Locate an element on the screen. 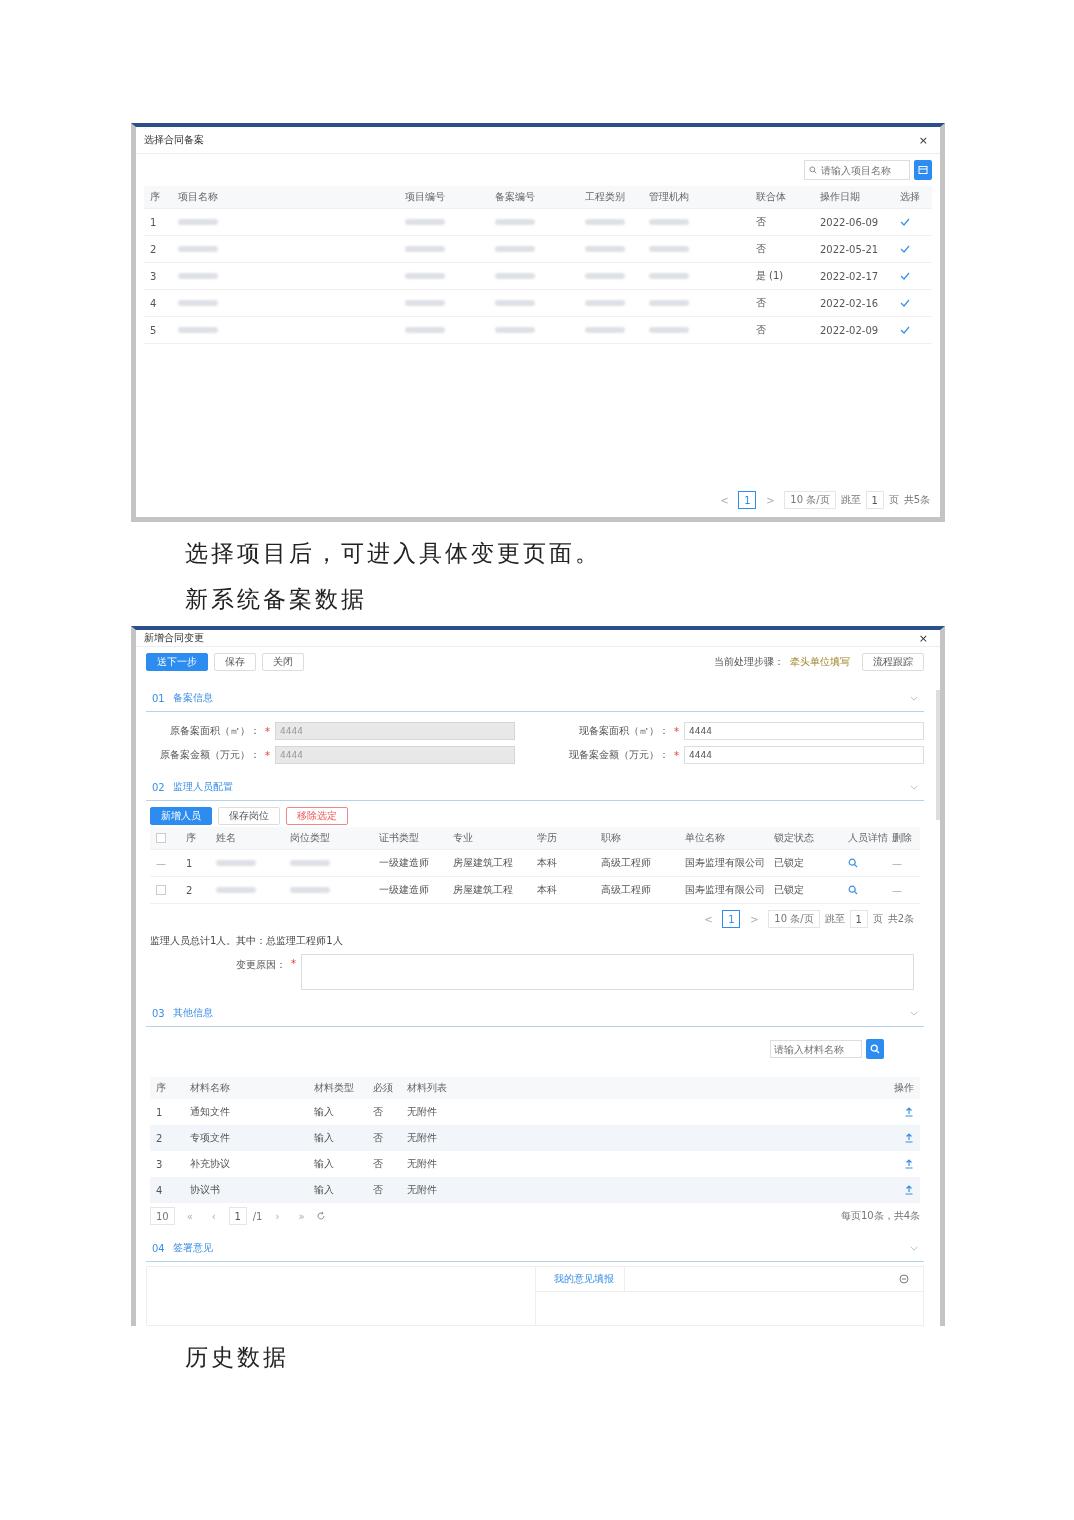 The height and width of the screenshot is (1520, 1074). table-view-button is located at coordinates (923, 170).